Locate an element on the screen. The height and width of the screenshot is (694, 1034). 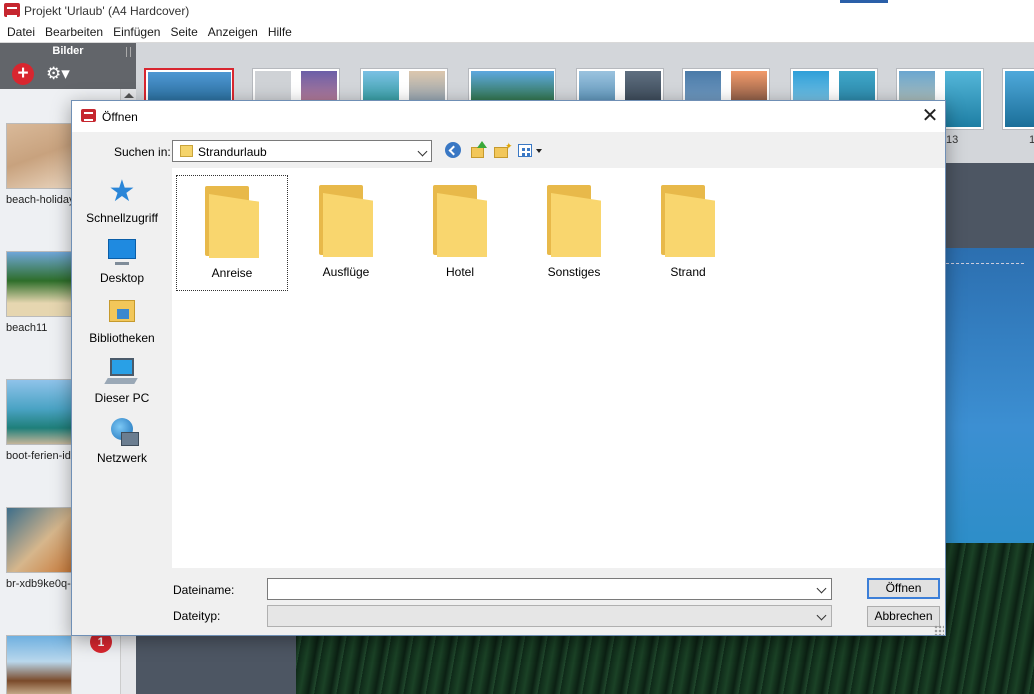
up-folder-icon is located at coordinates (479, 151).